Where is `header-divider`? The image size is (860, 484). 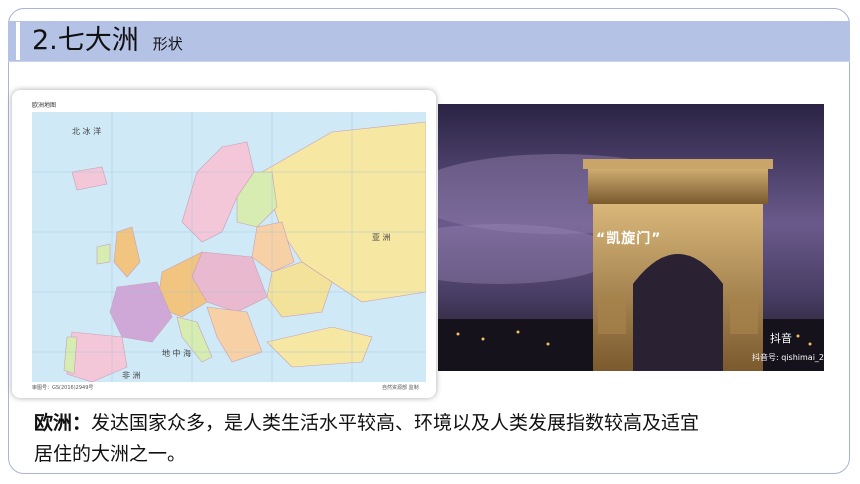
header-divider is located at coordinates (429, 61).